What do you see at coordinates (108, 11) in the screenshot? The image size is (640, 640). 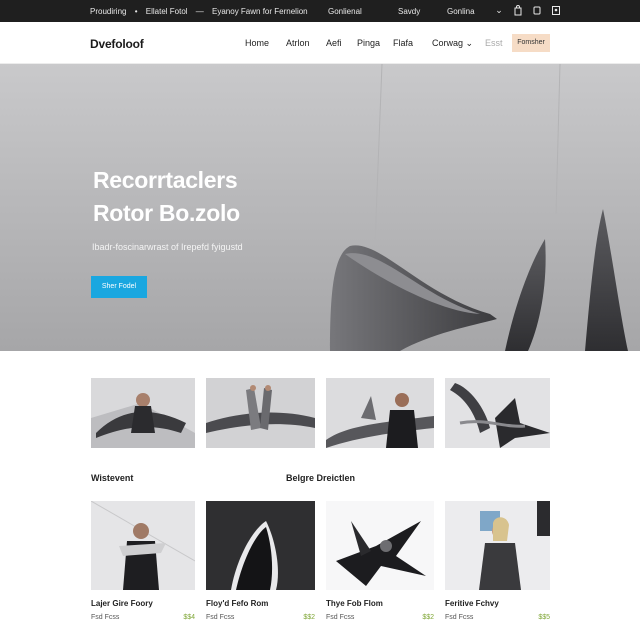 I see `utility-link: Proudiring` at bounding box center [108, 11].